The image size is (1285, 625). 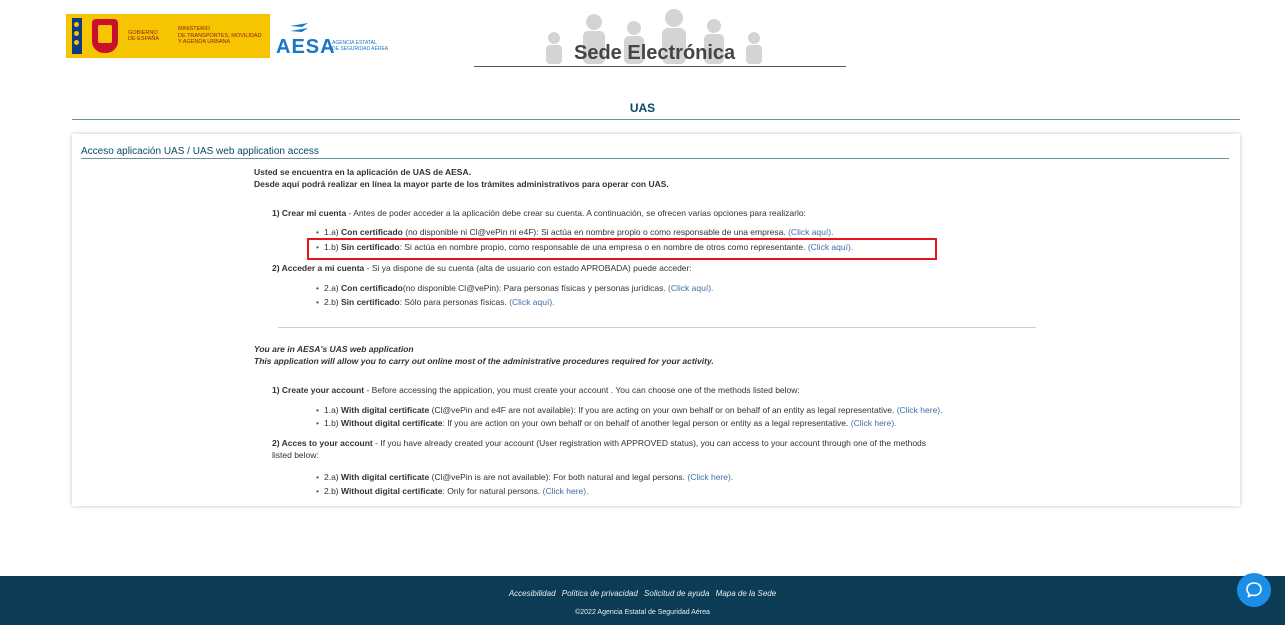 What do you see at coordinates (600, 593) in the screenshot?
I see `footer-link-privacidad: Política de privacidad` at bounding box center [600, 593].